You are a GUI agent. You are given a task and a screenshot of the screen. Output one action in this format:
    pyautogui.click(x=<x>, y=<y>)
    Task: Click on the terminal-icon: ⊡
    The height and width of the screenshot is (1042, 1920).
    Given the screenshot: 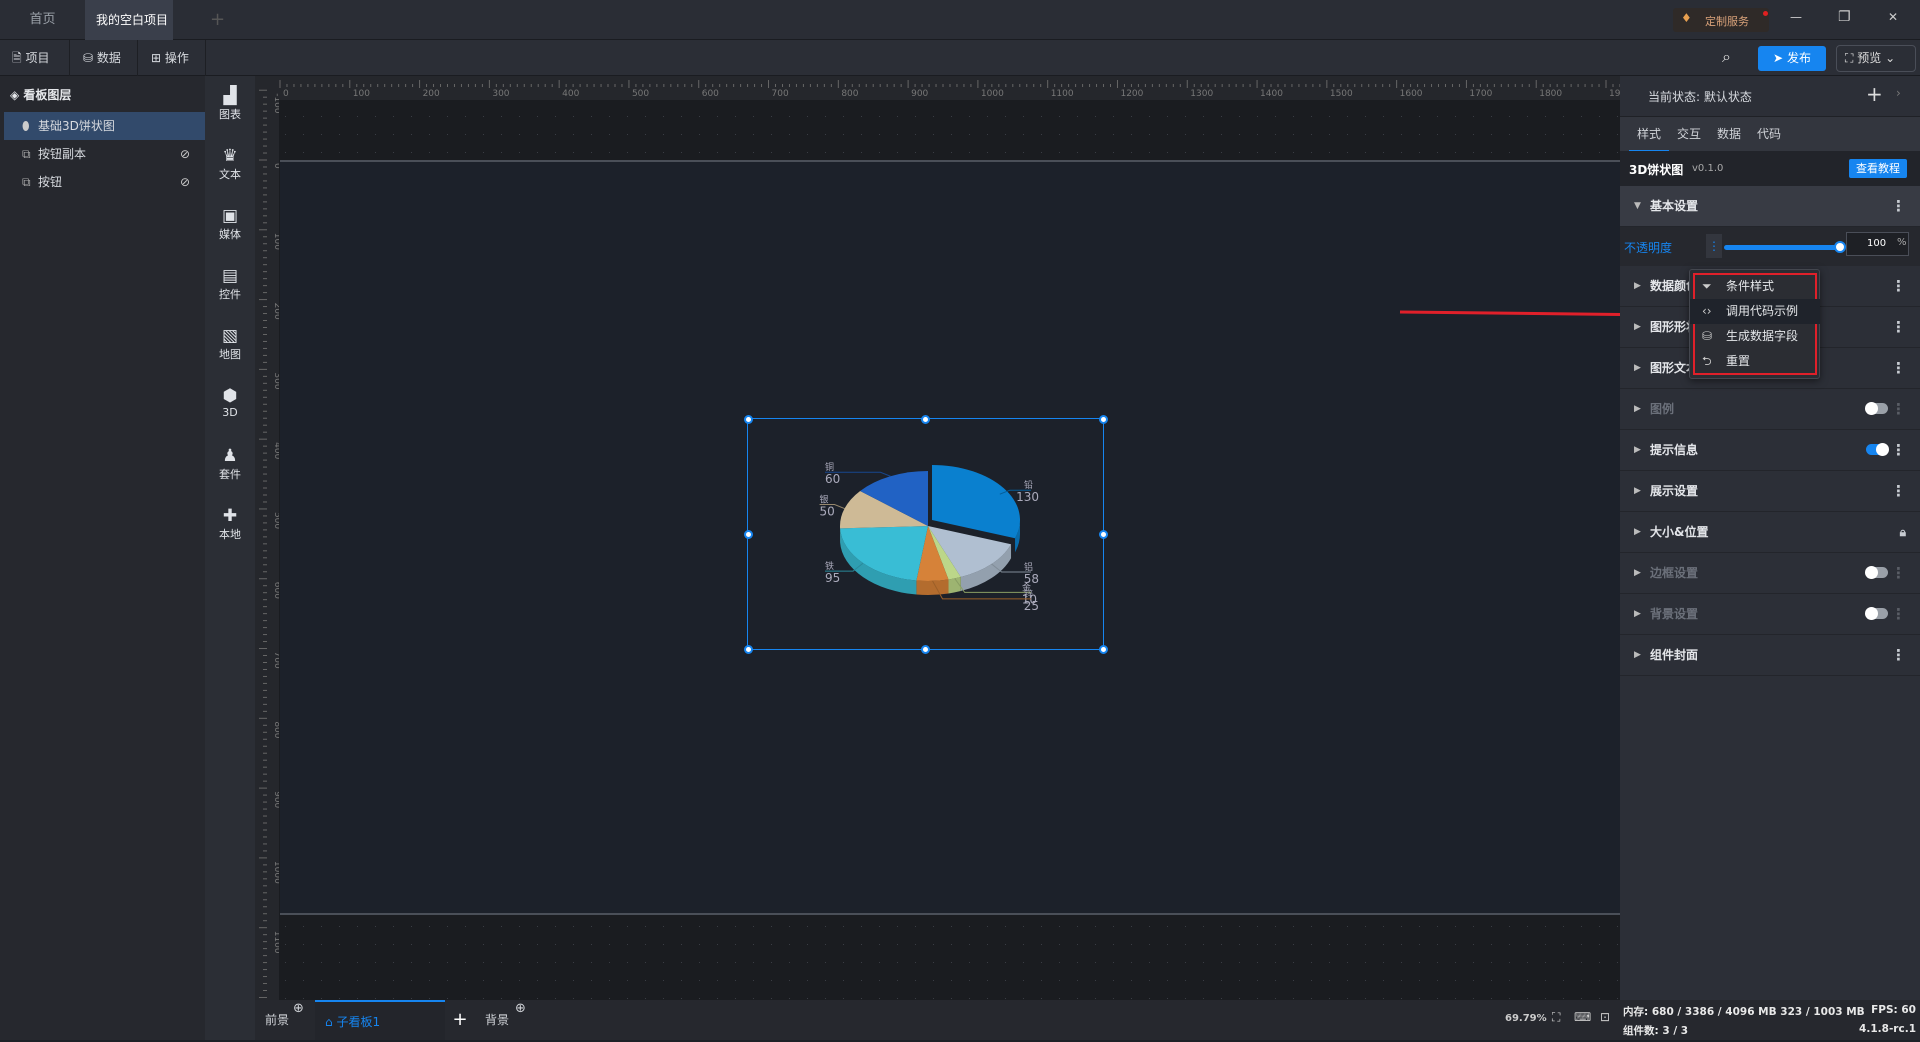 What is the action you would take?
    pyautogui.click(x=1605, y=1017)
    